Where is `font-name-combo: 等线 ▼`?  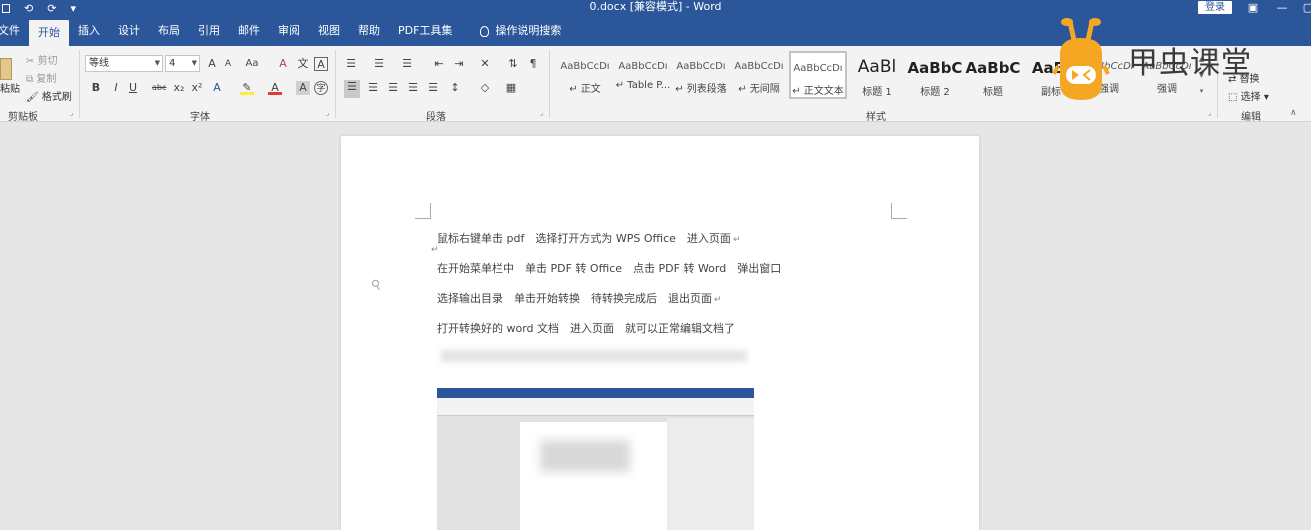
font-name-combo: 等线 ▼ is located at coordinates (124, 63).